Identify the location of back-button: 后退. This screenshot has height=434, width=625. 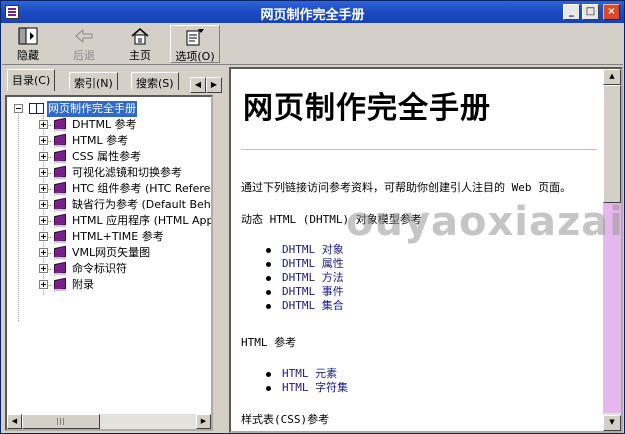
(84, 44).